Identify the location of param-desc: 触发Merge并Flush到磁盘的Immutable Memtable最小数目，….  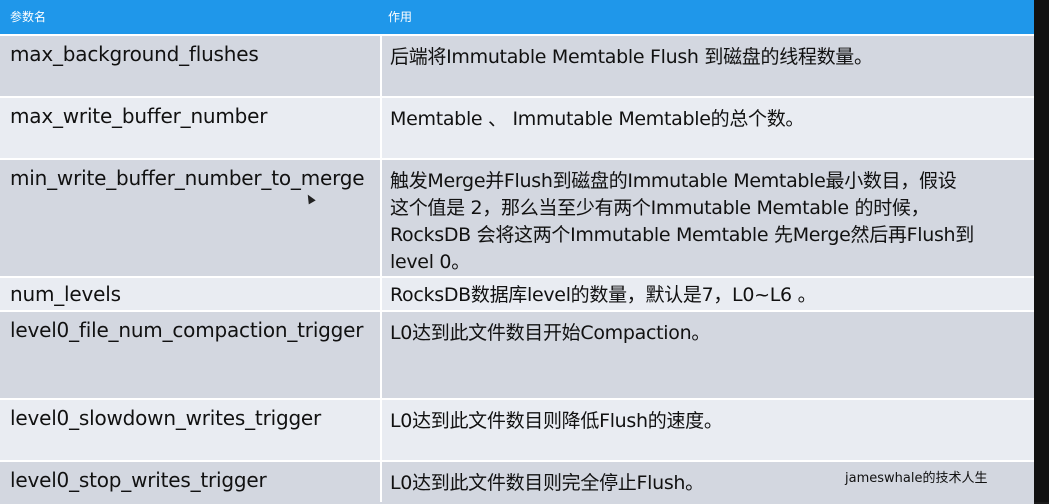
(710, 222).